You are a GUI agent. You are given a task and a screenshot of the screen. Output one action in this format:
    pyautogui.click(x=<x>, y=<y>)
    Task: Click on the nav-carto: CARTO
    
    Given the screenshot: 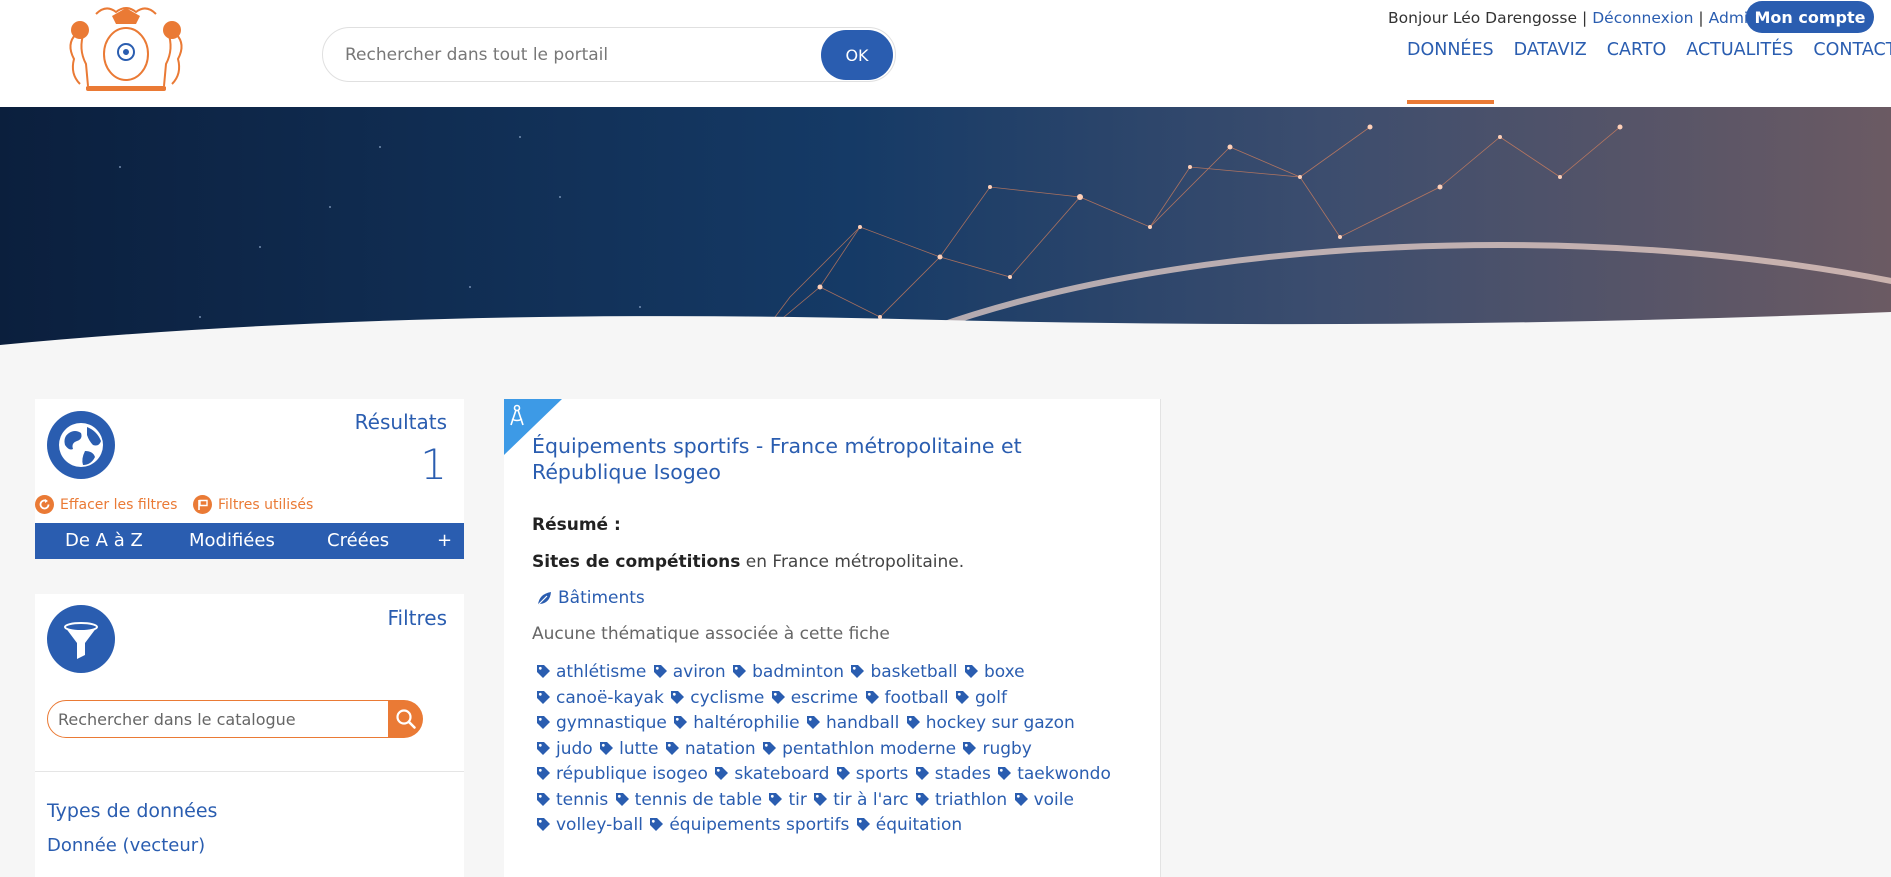 What is the action you would take?
    pyautogui.click(x=1637, y=53)
    